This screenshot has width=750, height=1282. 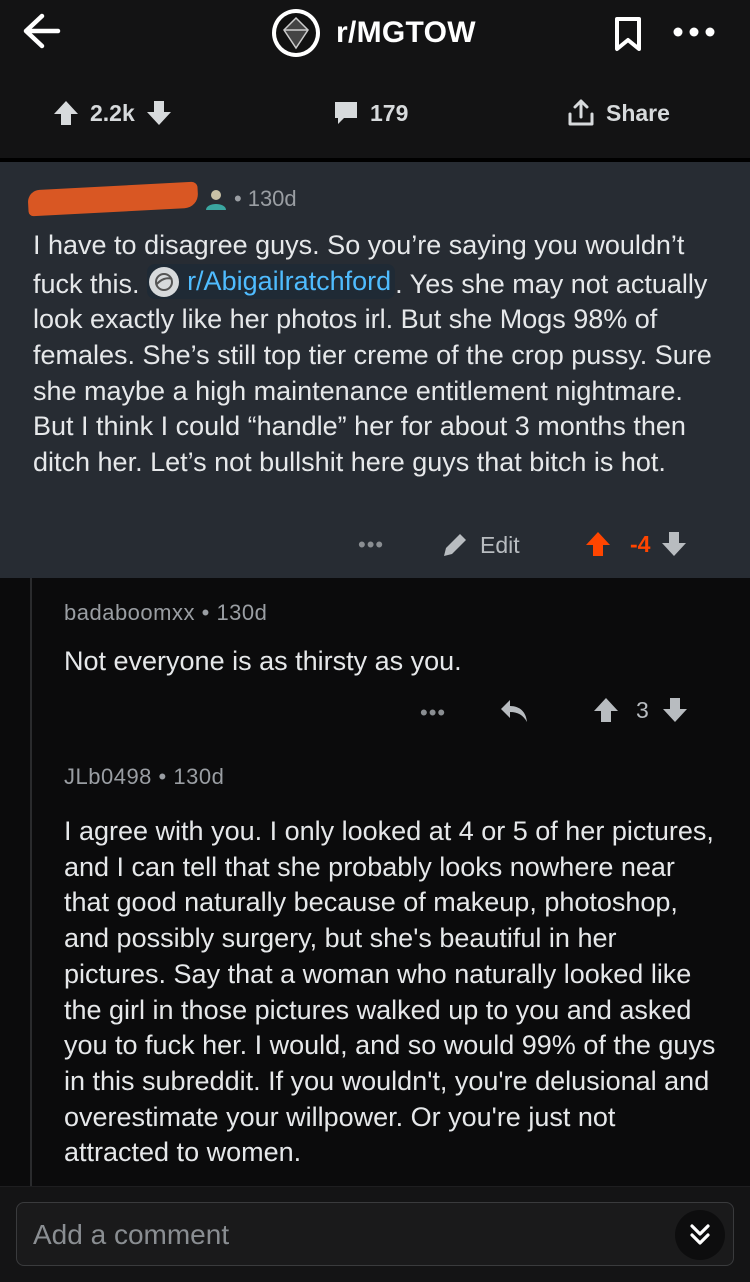 What do you see at coordinates (375, 1234) in the screenshot?
I see `add-comment-input: Add a comment` at bounding box center [375, 1234].